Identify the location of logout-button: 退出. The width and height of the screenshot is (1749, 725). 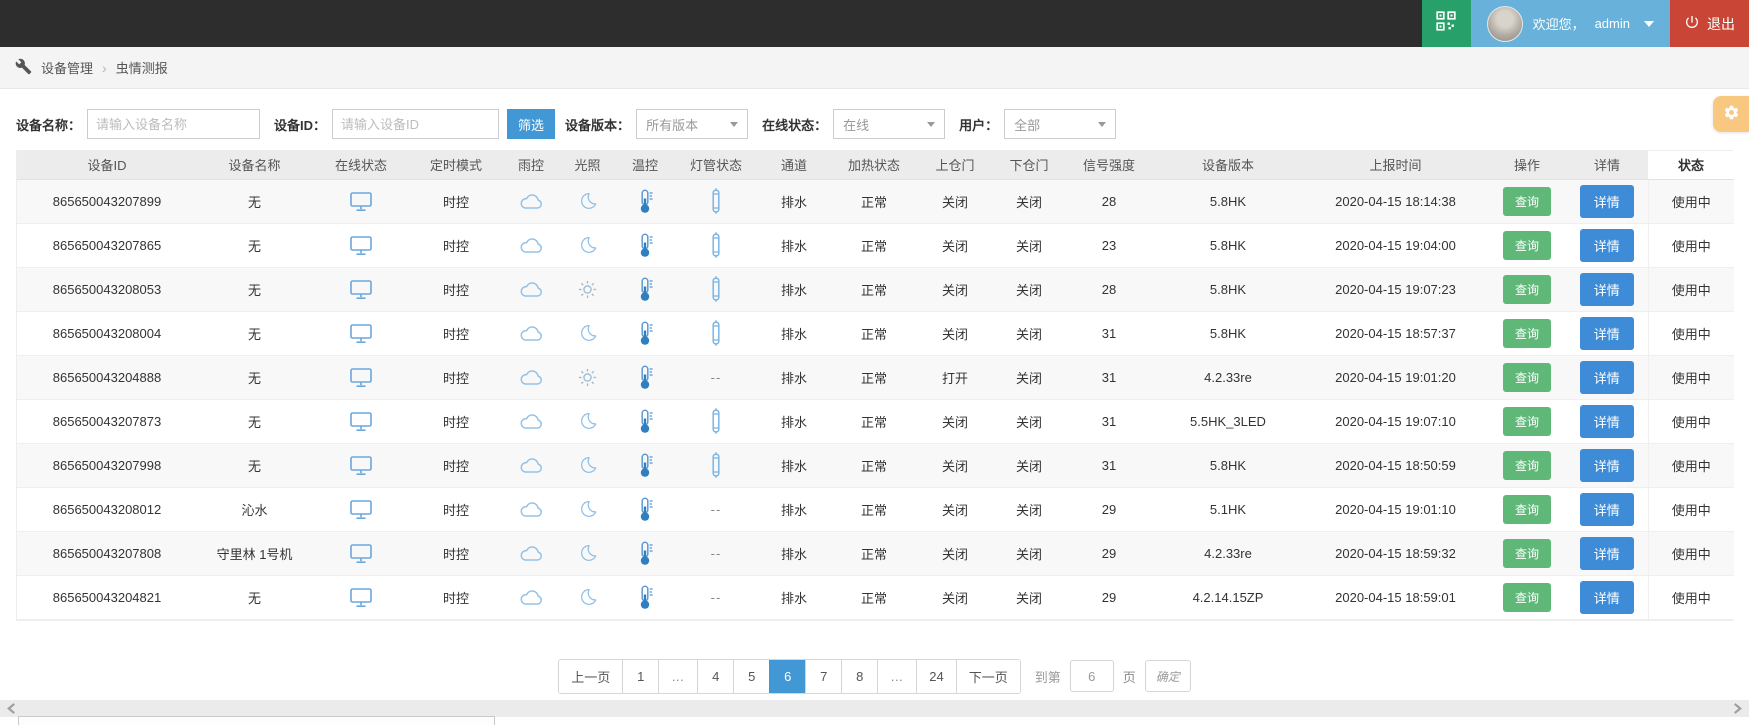
(1709, 23).